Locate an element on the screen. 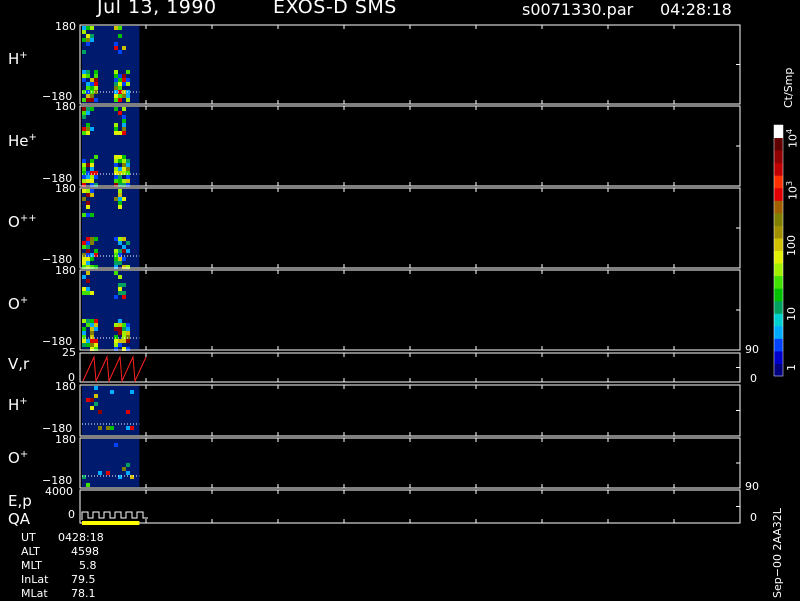 The height and width of the screenshot is (601, 800). chart-instrument: EXOS-D SMS is located at coordinates (335, 9).